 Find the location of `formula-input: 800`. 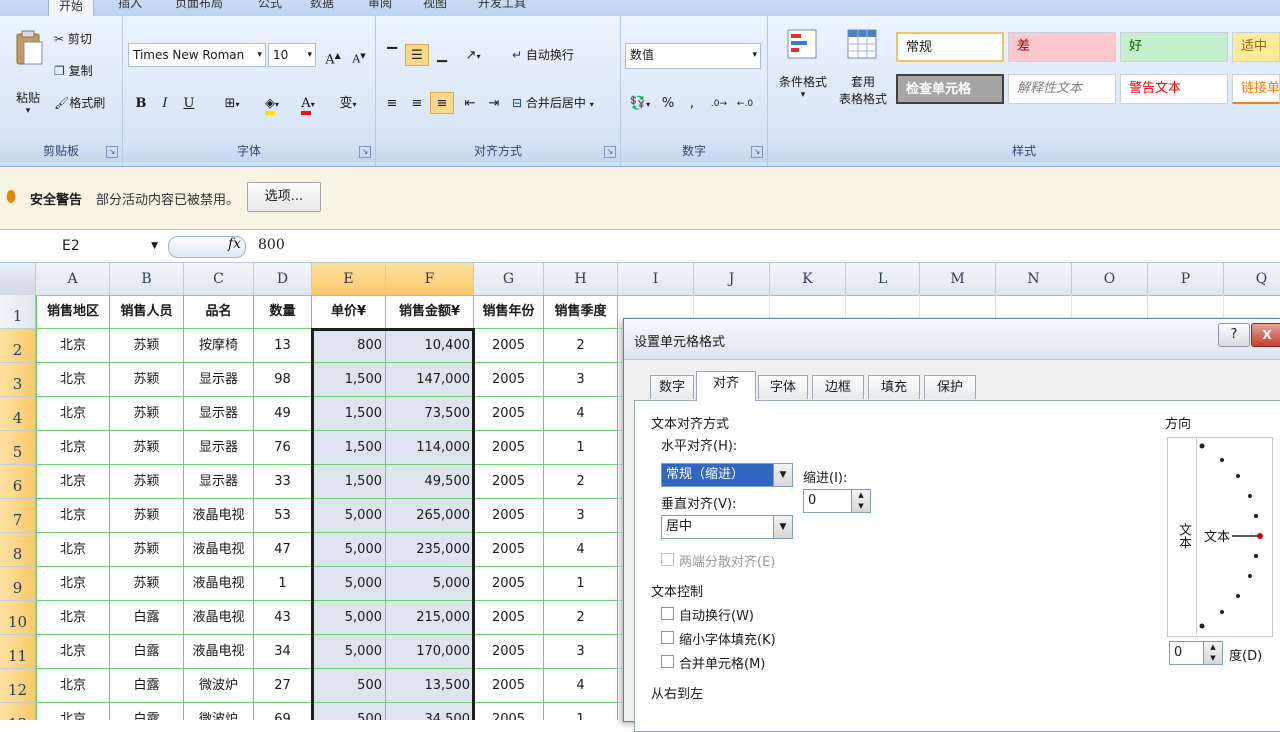

formula-input: 800 is located at coordinates (271, 245).